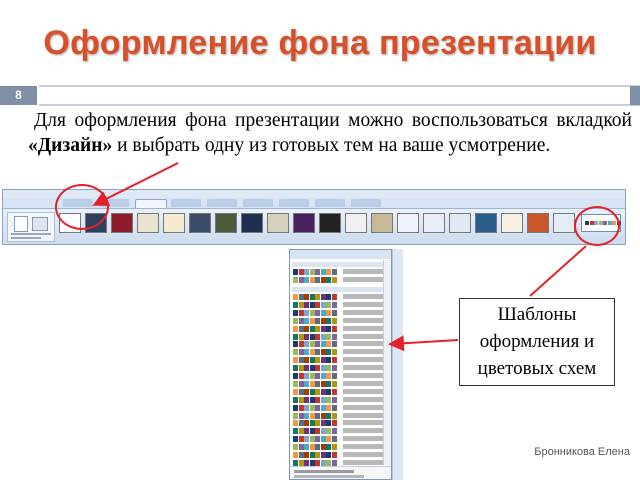  I want to click on arrow-to-design-tab, so click(135, 184).